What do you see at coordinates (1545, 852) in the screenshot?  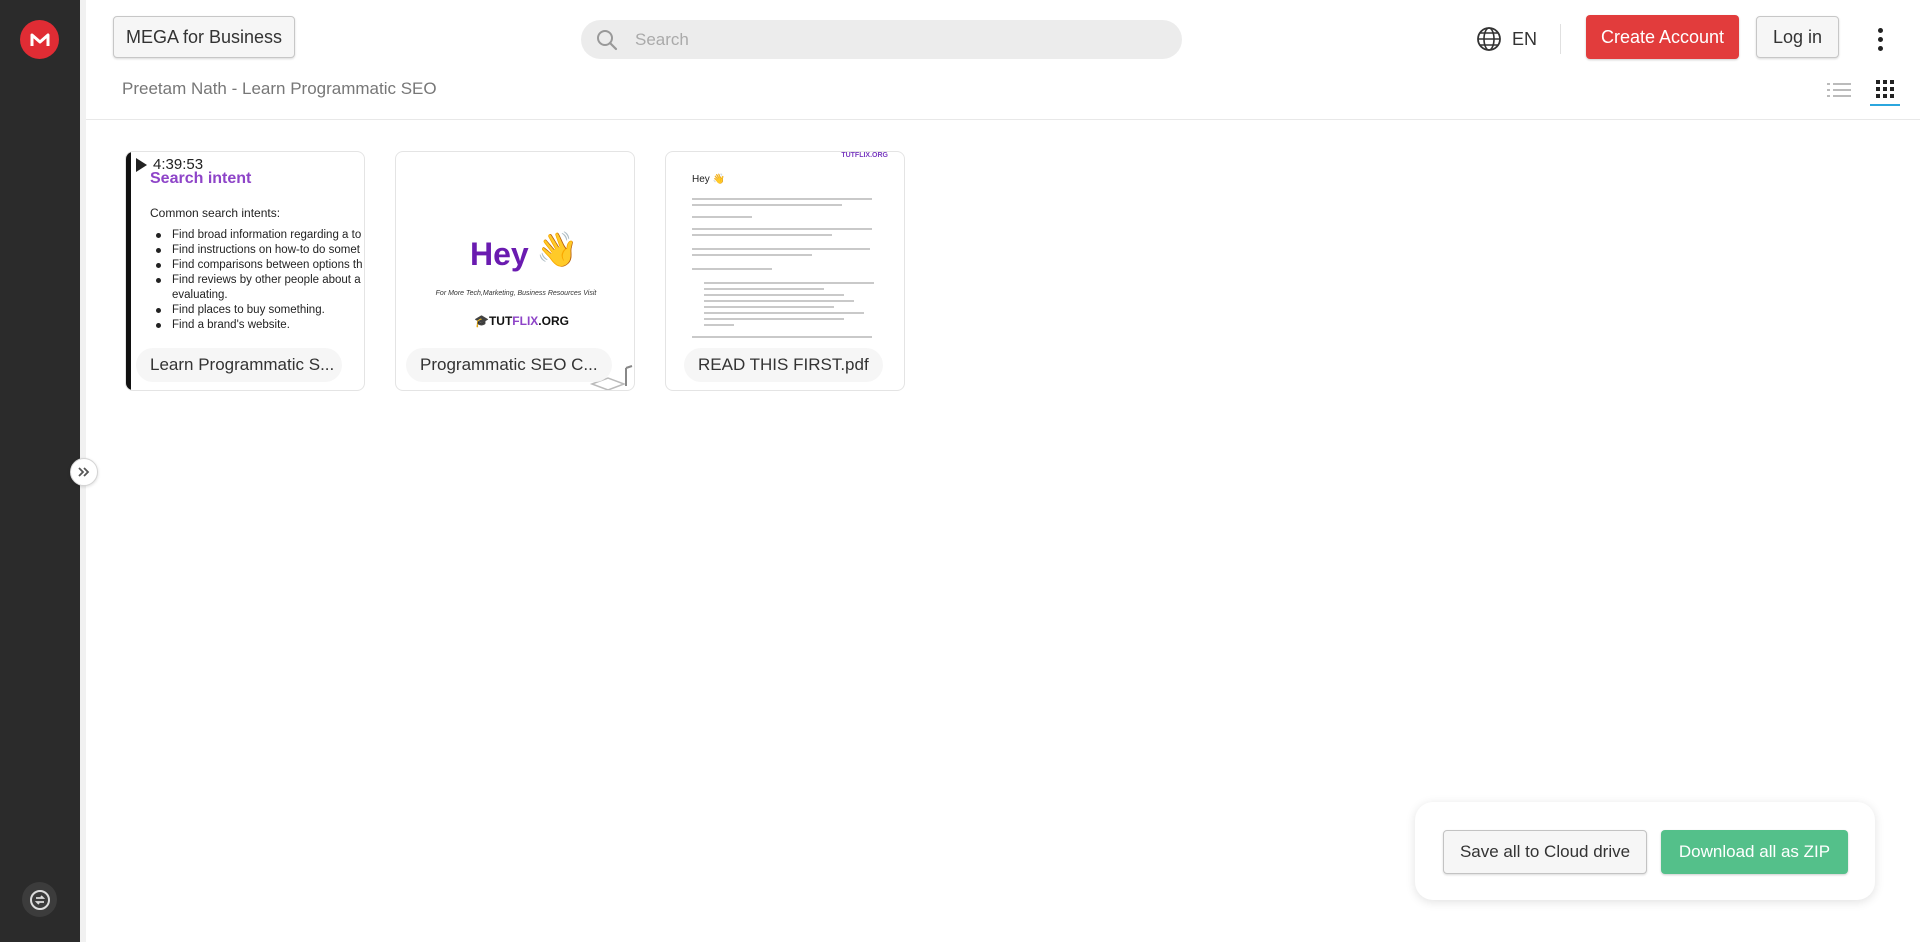 I see `save-all-to-cloud-button: Save all to Cloud drive` at bounding box center [1545, 852].